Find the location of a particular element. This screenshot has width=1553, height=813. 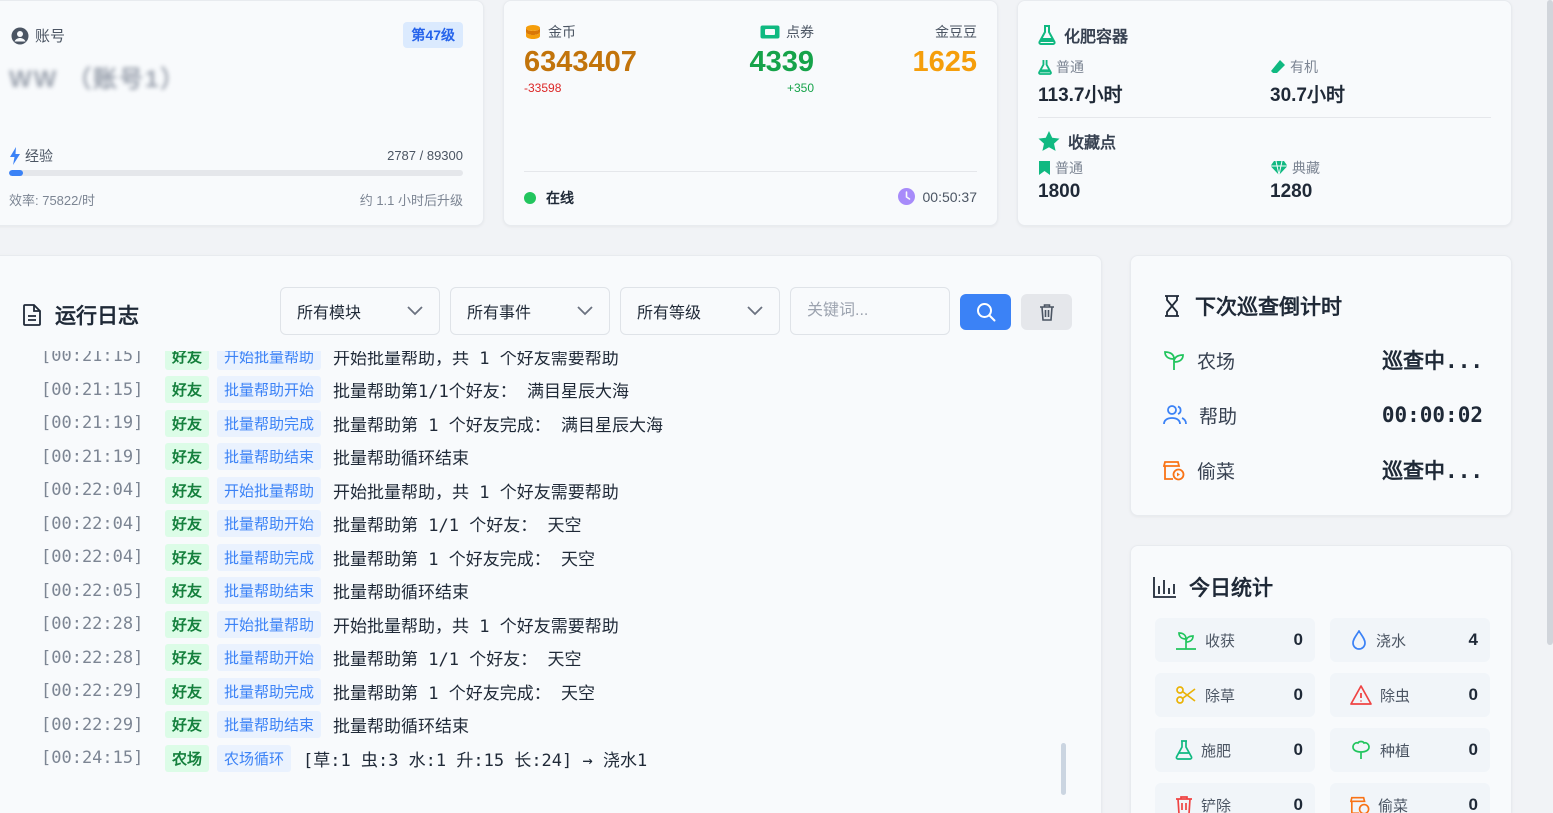

exp-progress-bar is located at coordinates (236, 173).